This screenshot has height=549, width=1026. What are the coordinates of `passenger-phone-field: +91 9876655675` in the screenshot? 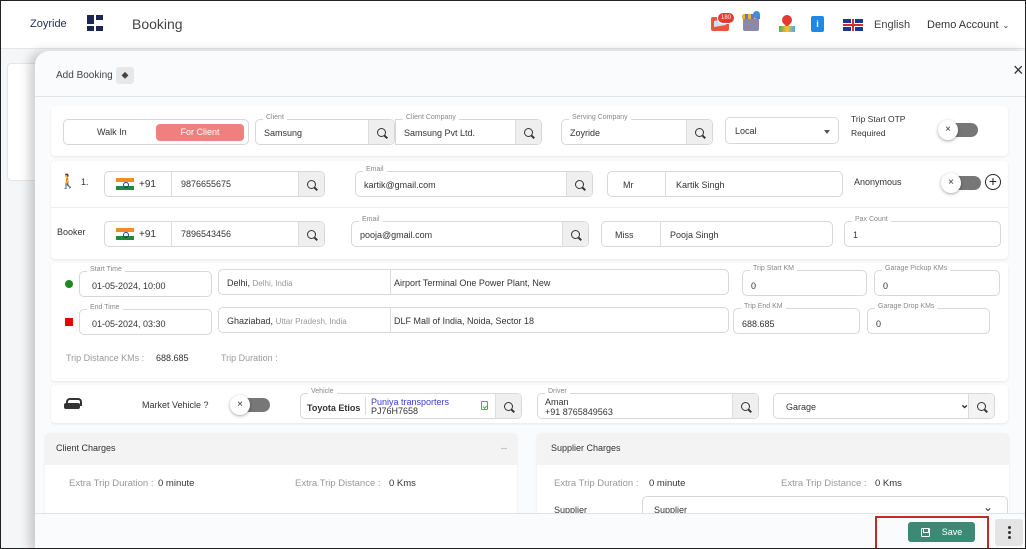 It's located at (214, 184).